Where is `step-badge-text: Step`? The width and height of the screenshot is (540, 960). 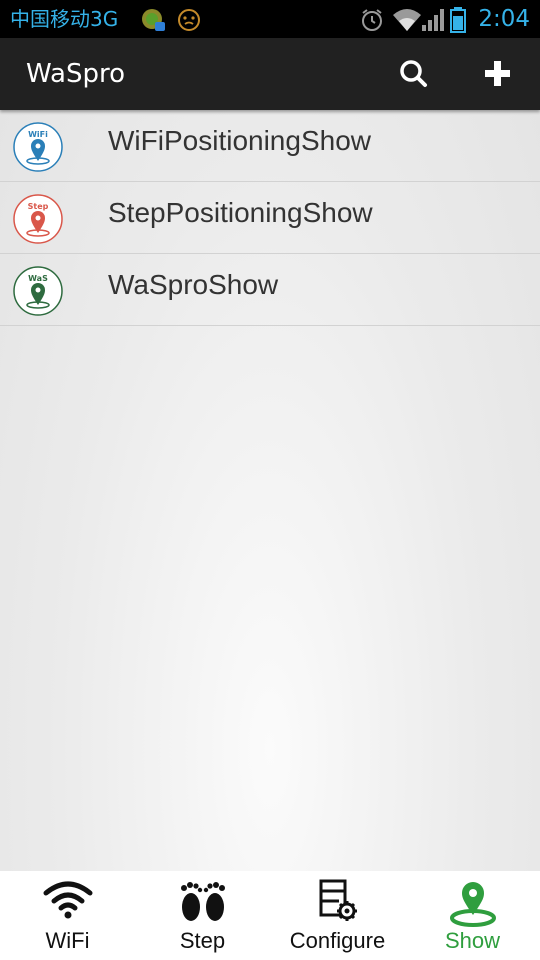
step-badge-text: Step is located at coordinates (38, 206).